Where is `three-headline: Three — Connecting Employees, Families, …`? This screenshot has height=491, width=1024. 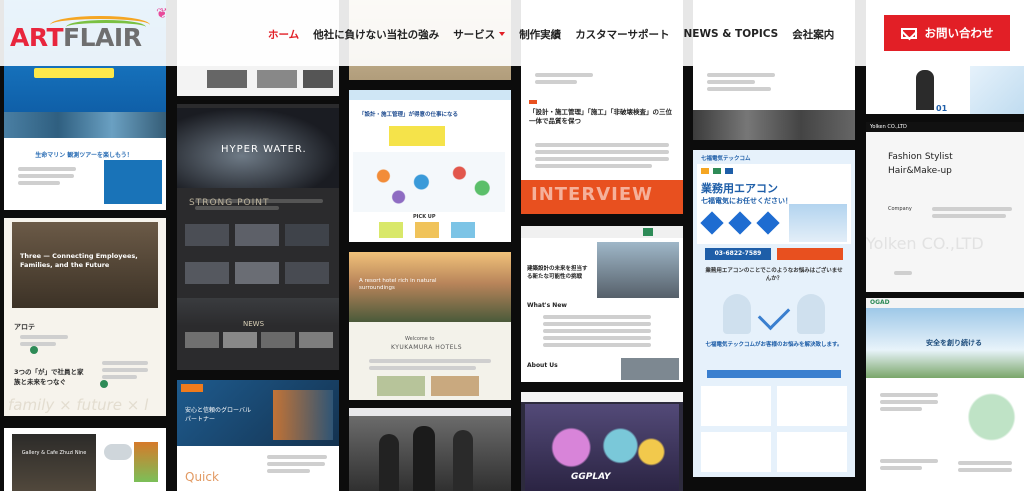 three-headline: Three — Connecting Employees, Families, … is located at coordinates (79, 261).